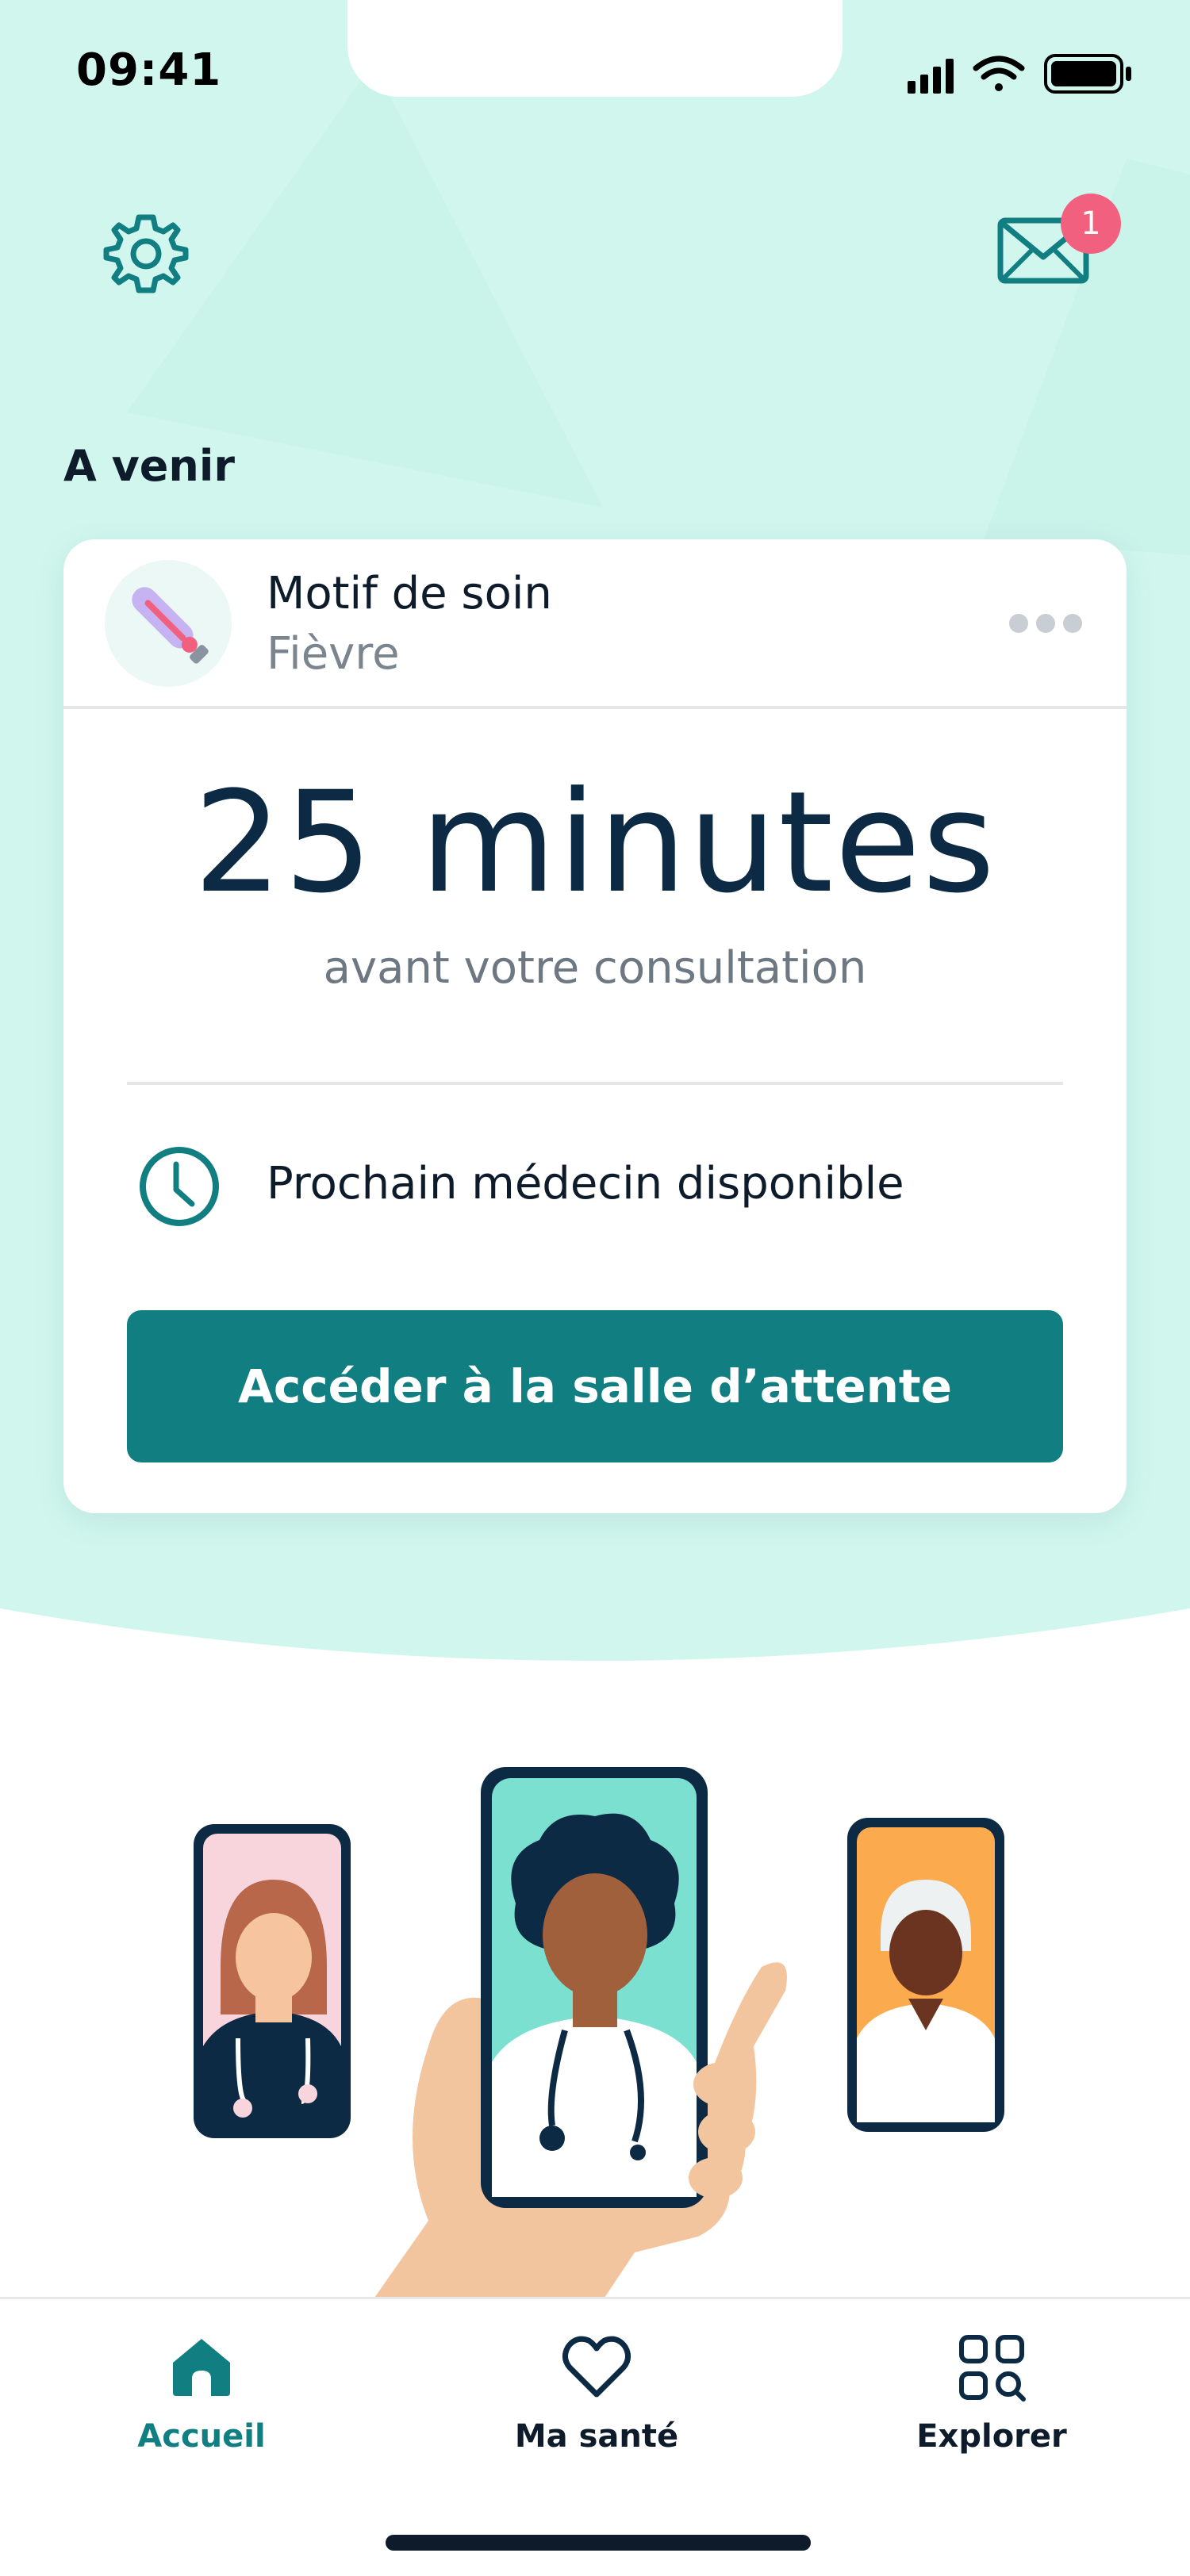 The height and width of the screenshot is (2576, 1190). Describe the element at coordinates (991, 2436) in the screenshot. I see `nav-label-explorer: Explorer` at that location.